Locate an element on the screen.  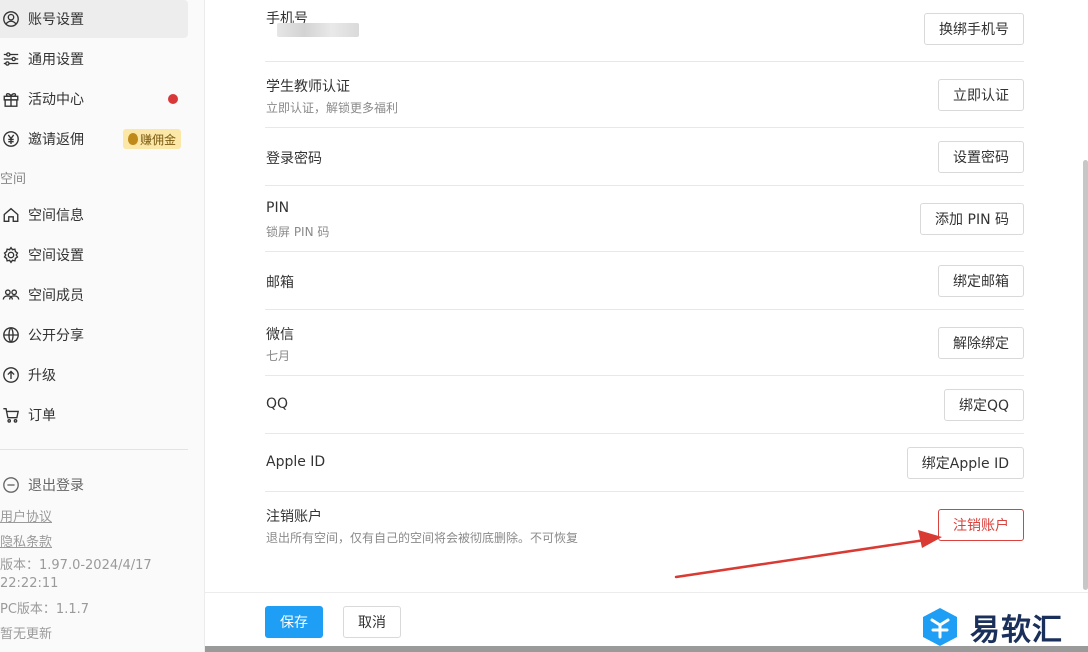
sidebar-item-label: 订单 is located at coordinates (42, 416).